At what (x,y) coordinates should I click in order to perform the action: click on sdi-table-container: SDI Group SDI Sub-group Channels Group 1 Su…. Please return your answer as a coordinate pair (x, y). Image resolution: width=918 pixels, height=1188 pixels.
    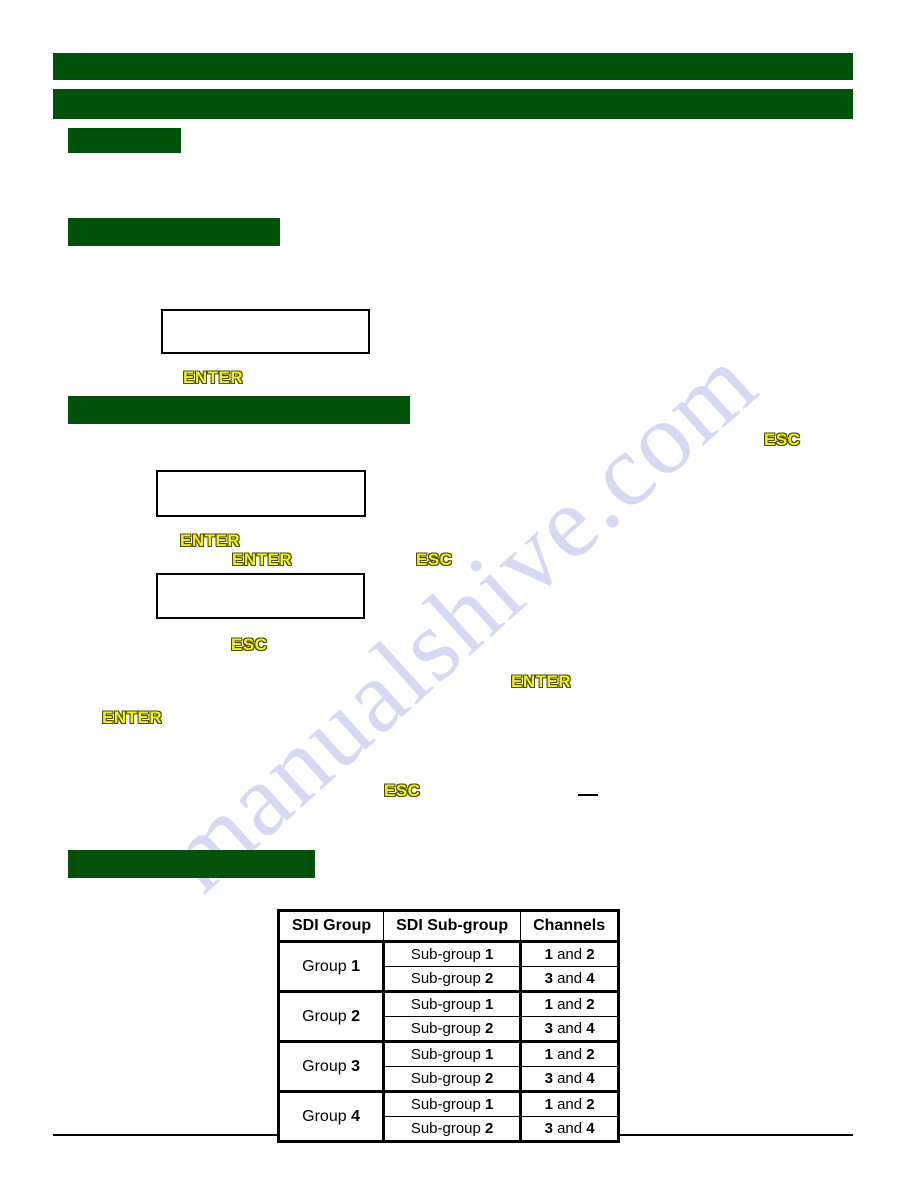
    Looking at the image, I should click on (448, 1026).